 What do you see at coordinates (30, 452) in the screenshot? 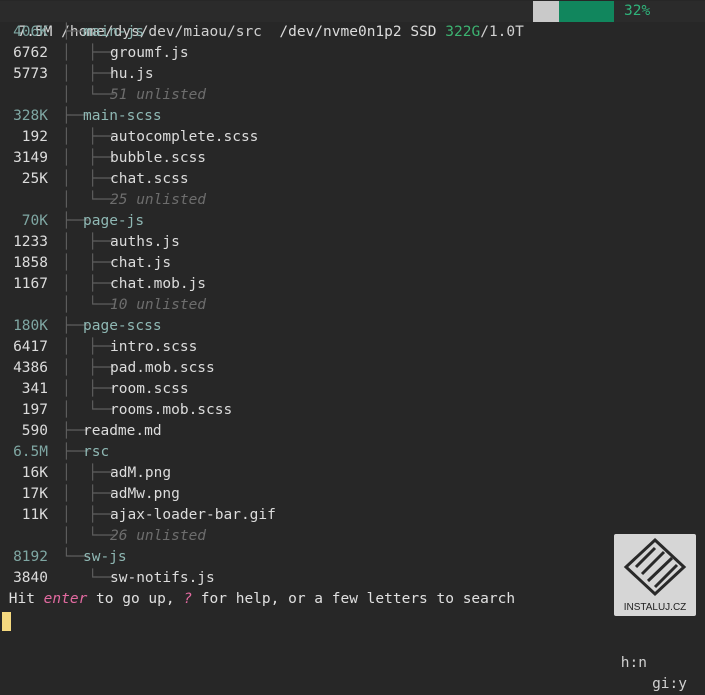
I see `entry-size: 6.5M` at bounding box center [30, 452].